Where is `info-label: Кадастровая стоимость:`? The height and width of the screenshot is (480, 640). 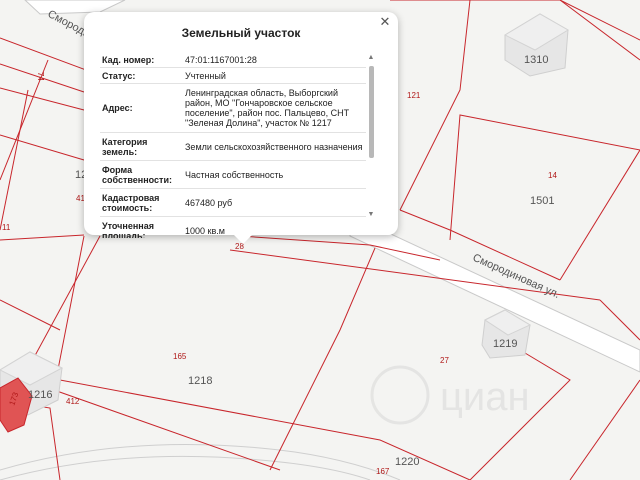 info-label: Кадастровая стоимость: is located at coordinates (131, 202).